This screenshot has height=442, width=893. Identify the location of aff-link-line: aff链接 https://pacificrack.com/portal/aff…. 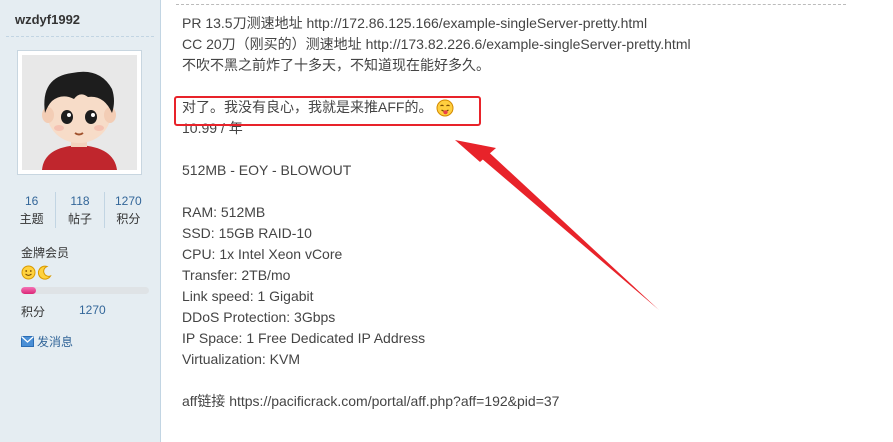
(436, 401).